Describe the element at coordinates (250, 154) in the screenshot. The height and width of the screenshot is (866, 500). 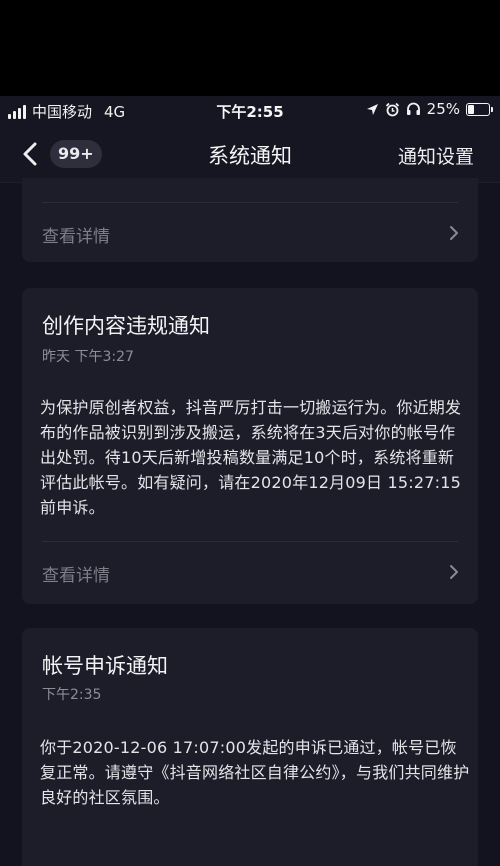
I see `nav-bar: 99+ 系统通知 通知设置` at that location.